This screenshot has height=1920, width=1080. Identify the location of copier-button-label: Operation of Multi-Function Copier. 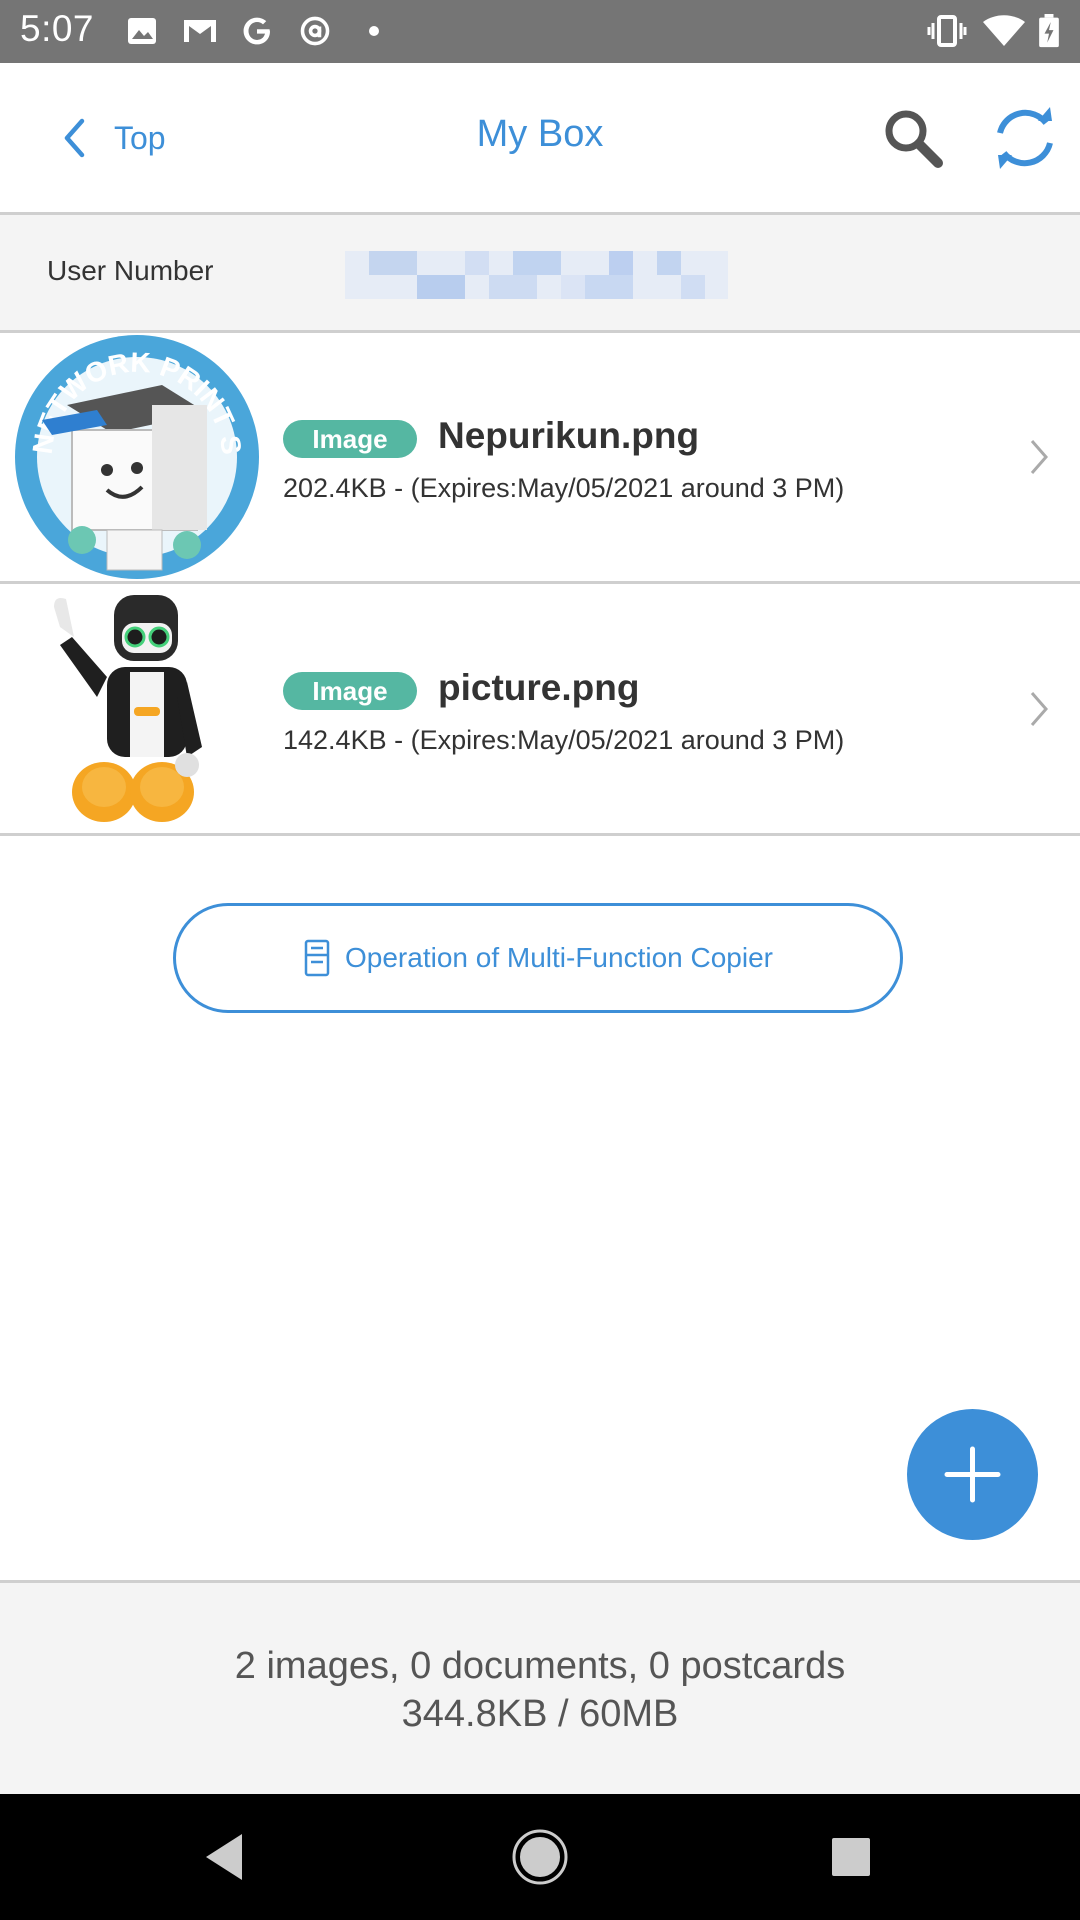
(559, 957).